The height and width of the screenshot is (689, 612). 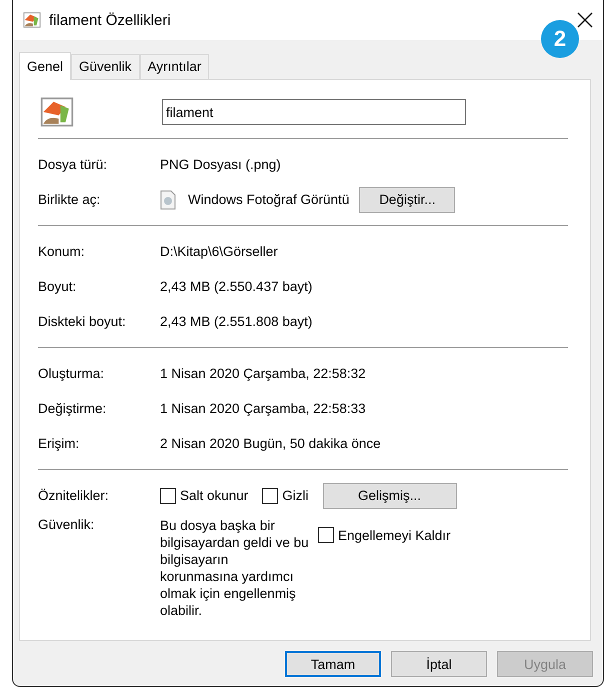 What do you see at coordinates (219, 251) in the screenshot?
I see `field-value: D:\Kitap\6\Görseller` at bounding box center [219, 251].